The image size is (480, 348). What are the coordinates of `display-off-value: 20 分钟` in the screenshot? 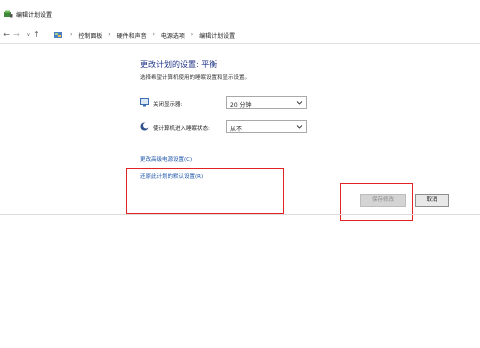 It's located at (241, 105).